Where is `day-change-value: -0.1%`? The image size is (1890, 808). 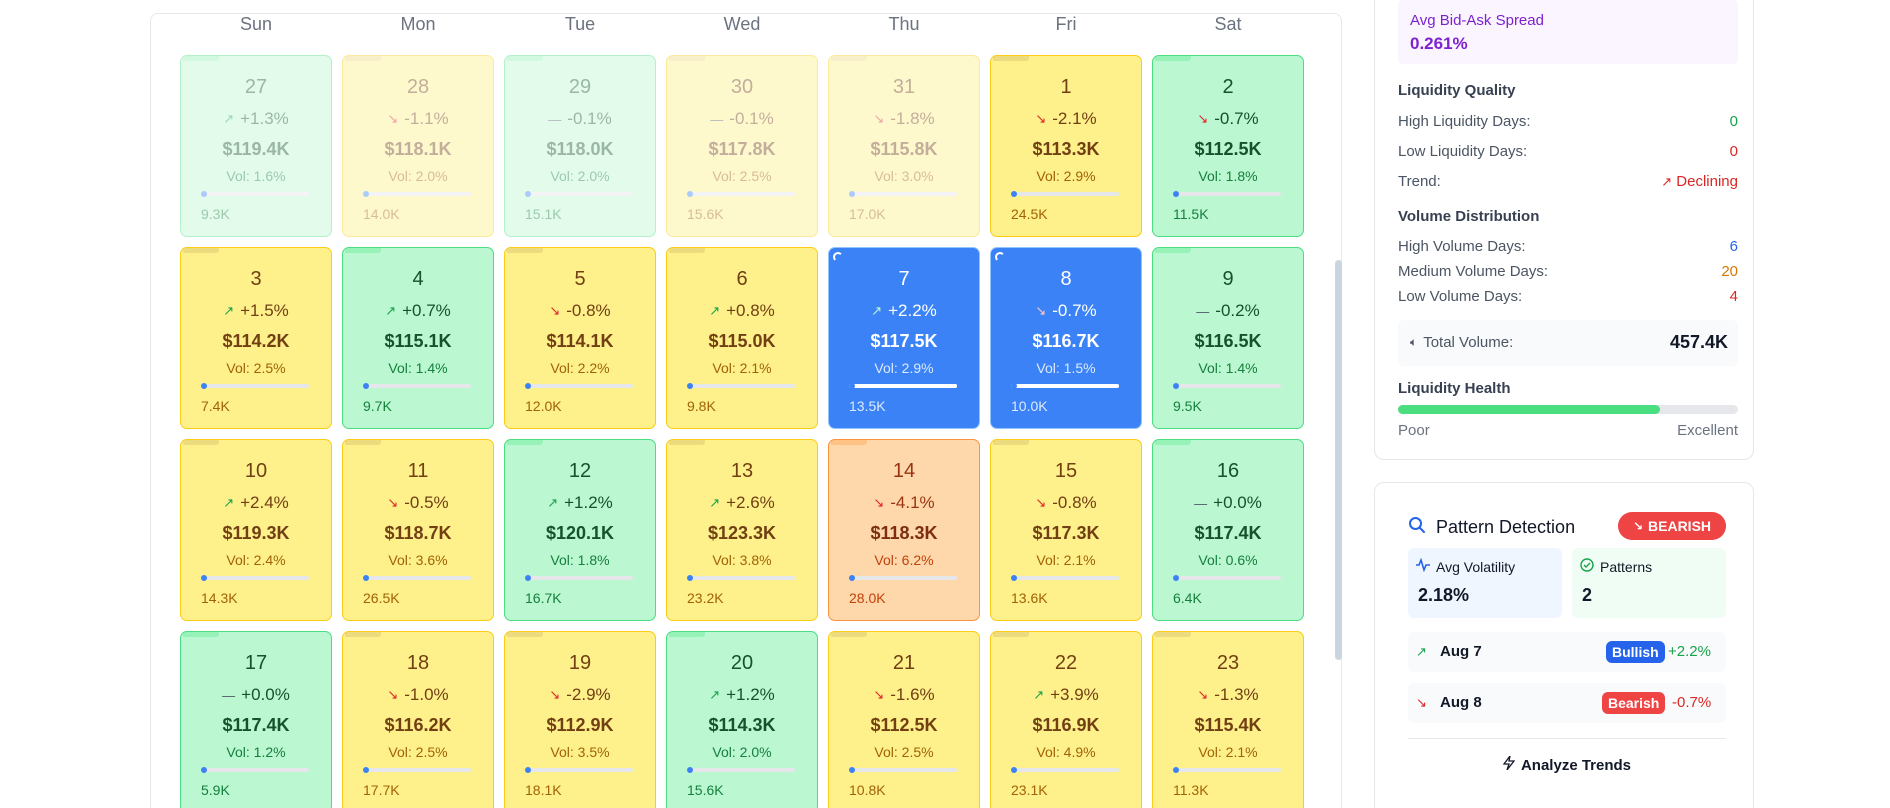 day-change-value: -0.1% is located at coordinates (589, 118).